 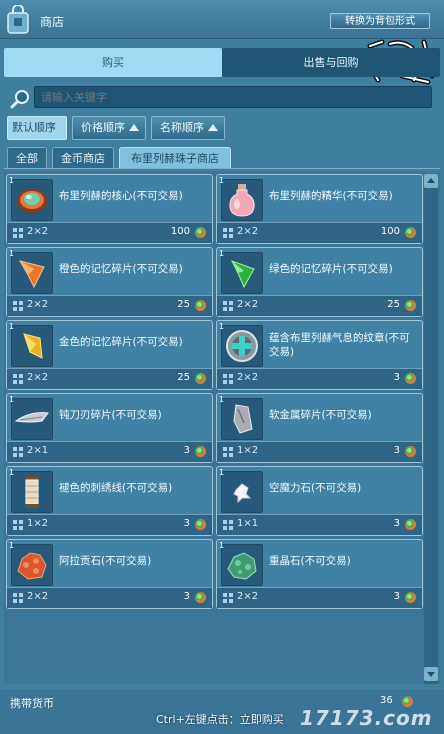 I want to click on currency-value: 36, so click(x=386, y=700).